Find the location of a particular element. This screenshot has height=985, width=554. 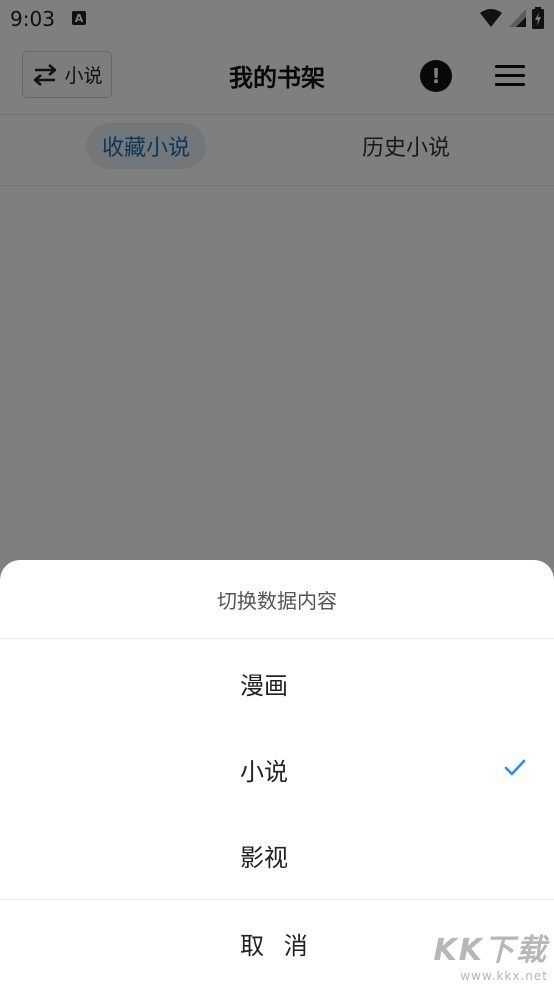

sheet-title: 切换数据内容 is located at coordinates (277, 599).